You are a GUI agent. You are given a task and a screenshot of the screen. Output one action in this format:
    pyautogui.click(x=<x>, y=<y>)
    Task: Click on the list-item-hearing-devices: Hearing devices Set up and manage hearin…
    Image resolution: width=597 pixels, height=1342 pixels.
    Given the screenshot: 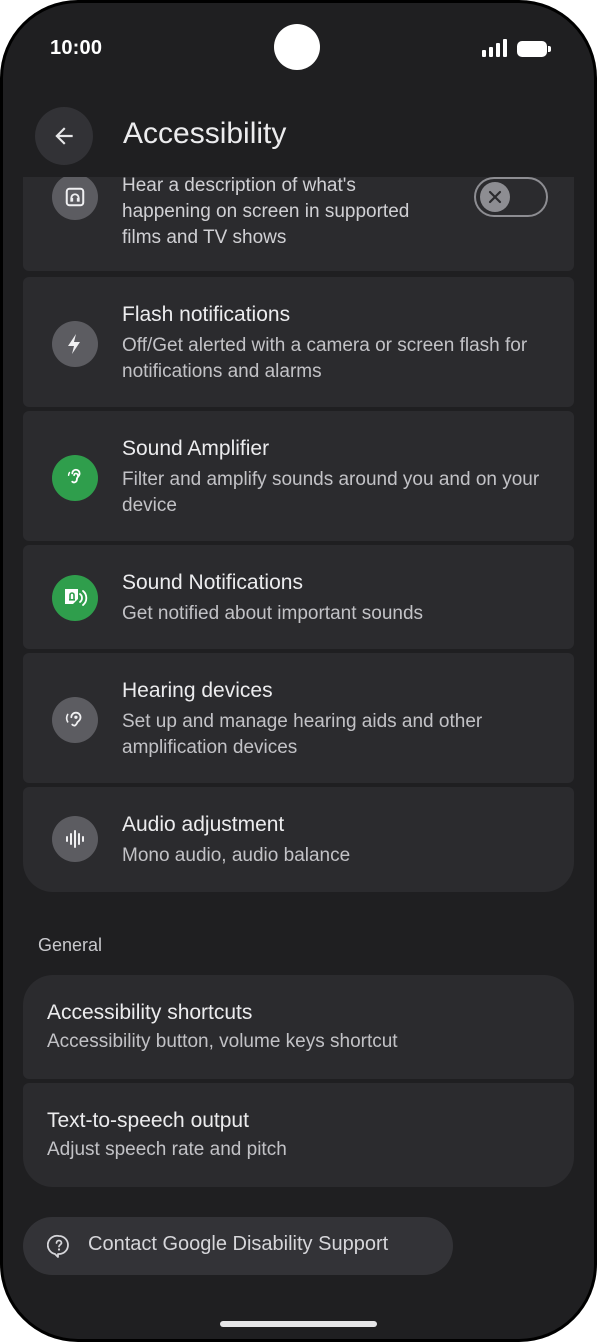 What is the action you would take?
    pyautogui.click(x=298, y=718)
    